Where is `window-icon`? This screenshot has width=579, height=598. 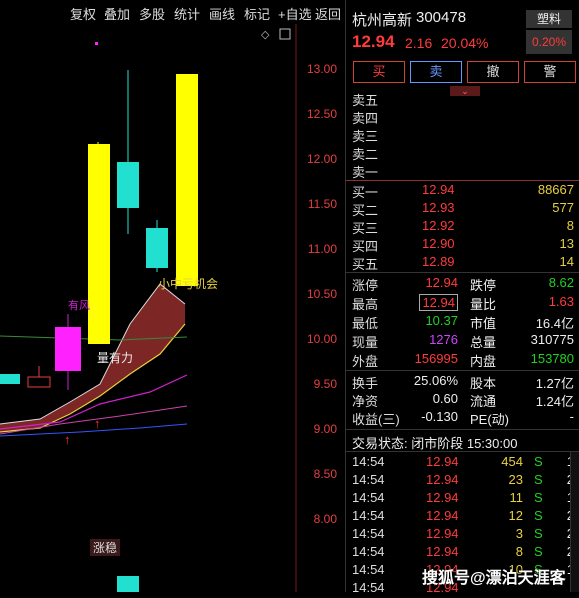 window-icon is located at coordinates (285, 34).